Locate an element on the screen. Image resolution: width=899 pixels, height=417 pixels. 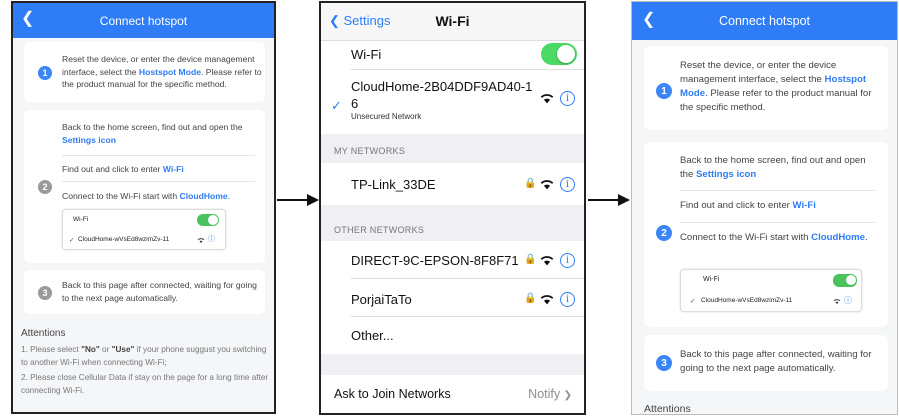
chevron-right-icon: ❯ is located at coordinates (567, 395).